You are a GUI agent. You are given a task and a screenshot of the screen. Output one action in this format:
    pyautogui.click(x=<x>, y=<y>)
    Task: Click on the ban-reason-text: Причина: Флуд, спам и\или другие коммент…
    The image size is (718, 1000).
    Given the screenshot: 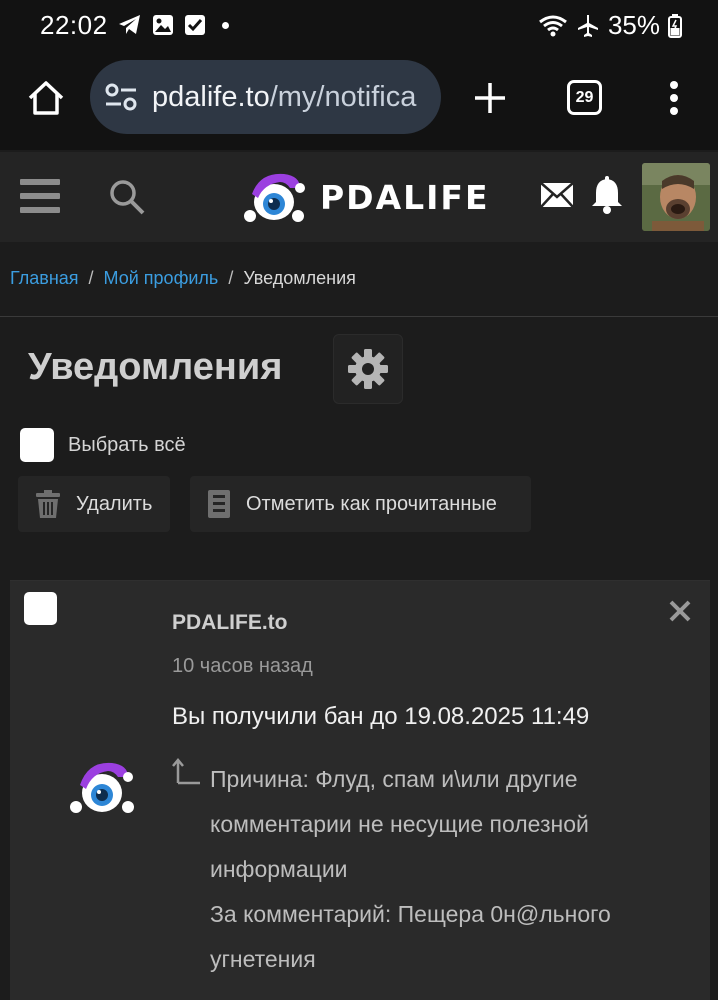 What is the action you would take?
    pyautogui.click(x=399, y=824)
    